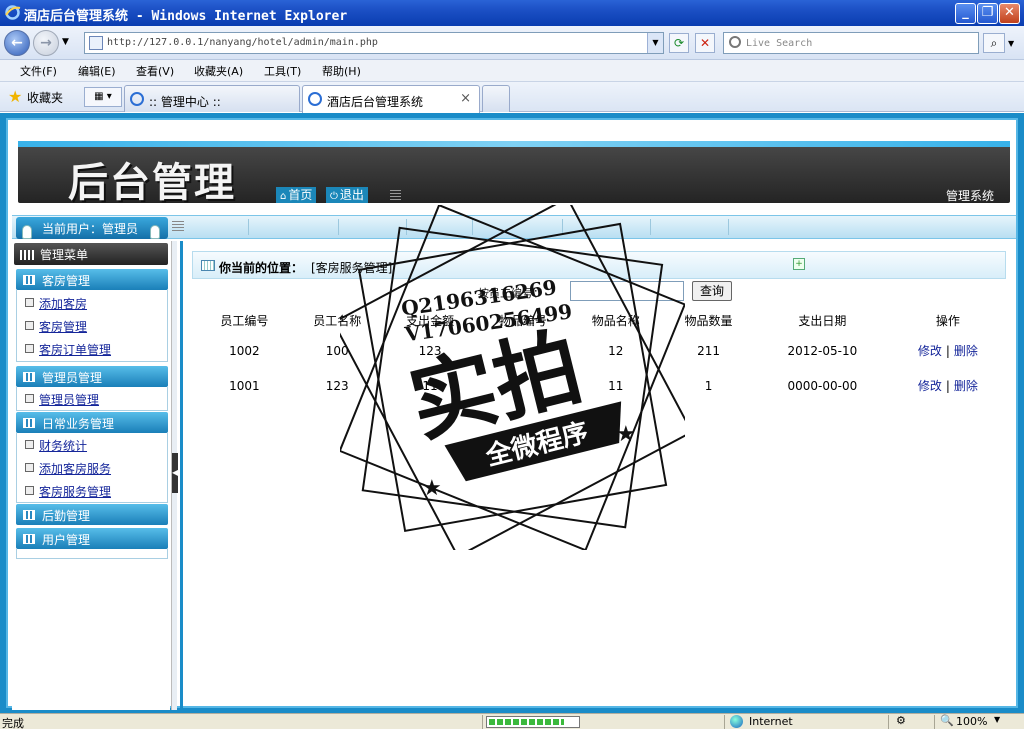  What do you see at coordinates (994, 43) in the screenshot?
I see `search-go-button: ⌕` at bounding box center [994, 43].